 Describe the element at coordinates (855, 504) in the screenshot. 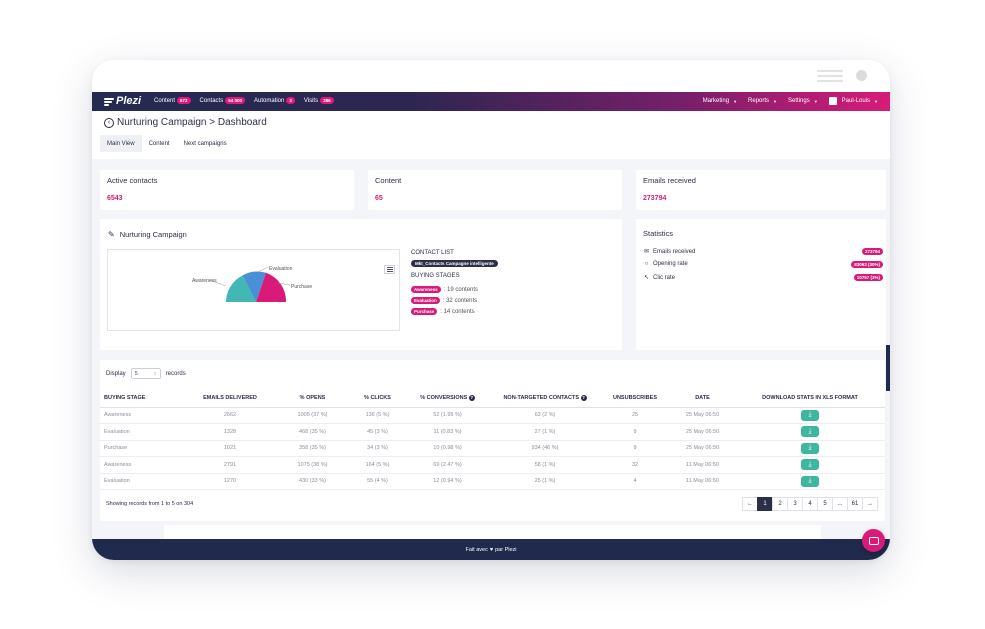

I see `page-button: 61` at that location.